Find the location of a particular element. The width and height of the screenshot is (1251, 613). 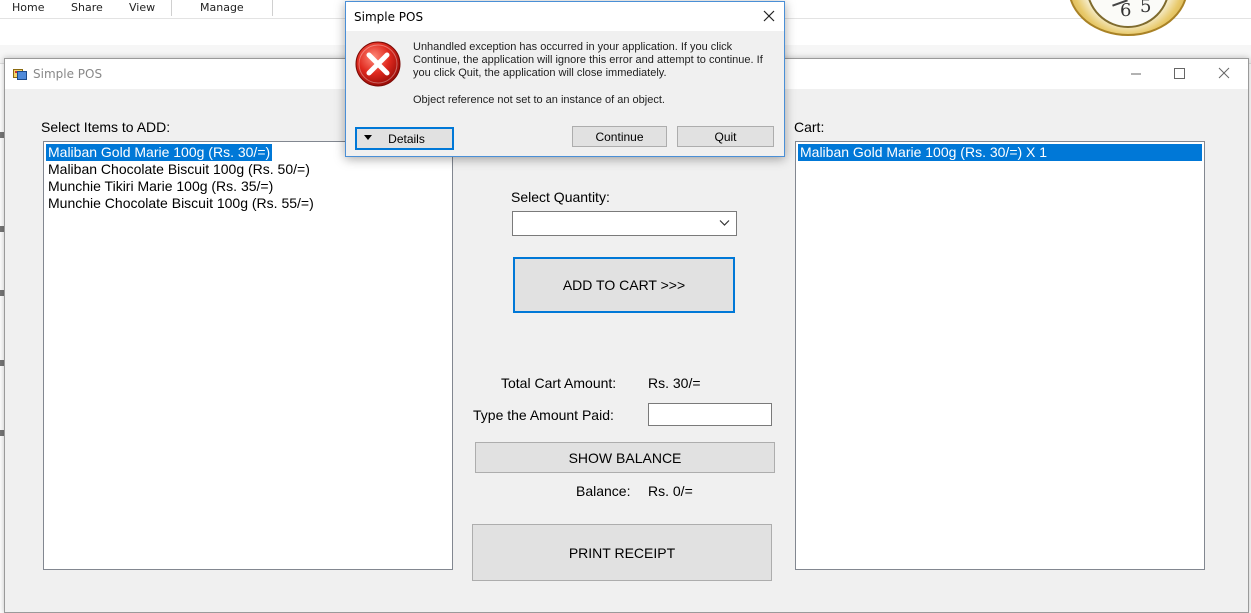

maximize-button is located at coordinates (1179, 74).